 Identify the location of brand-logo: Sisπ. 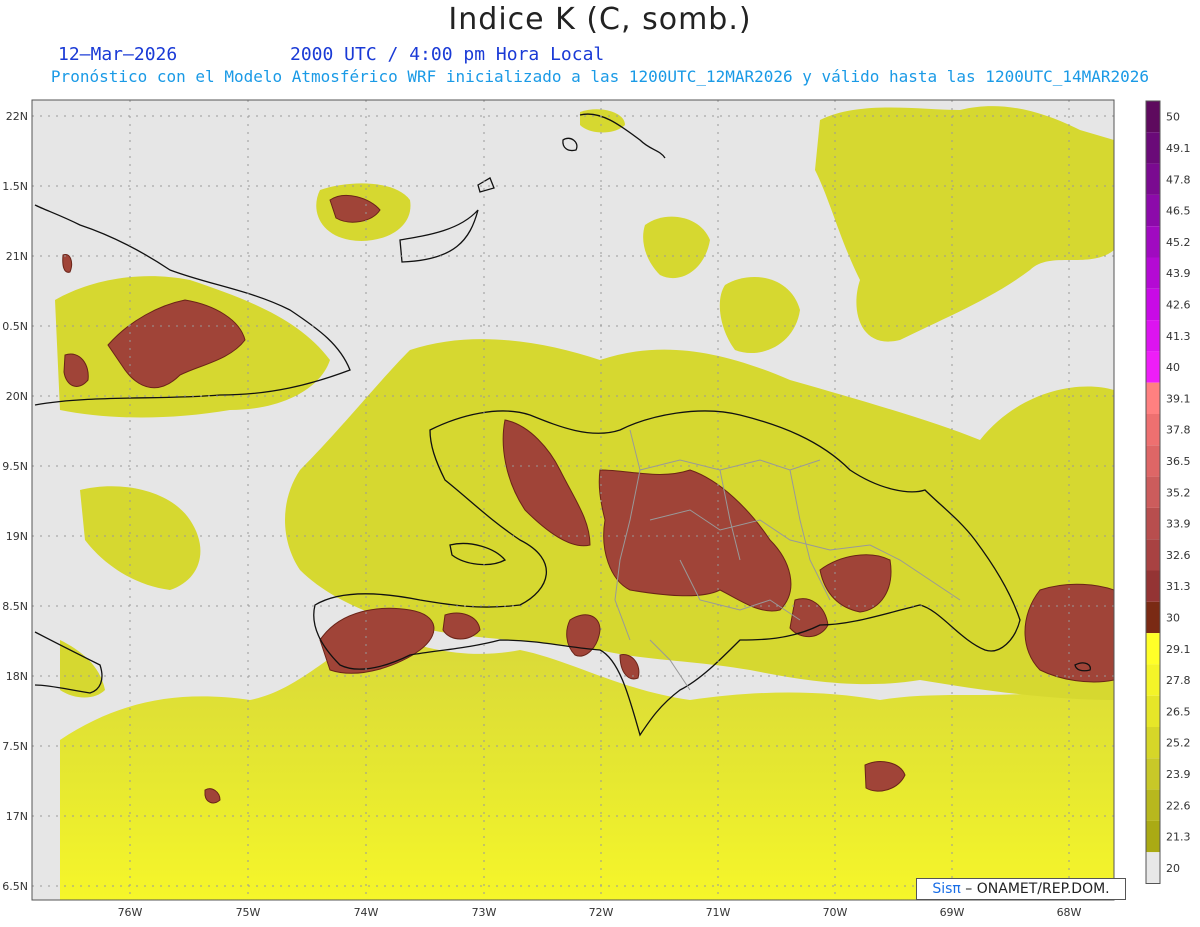
(946, 889).